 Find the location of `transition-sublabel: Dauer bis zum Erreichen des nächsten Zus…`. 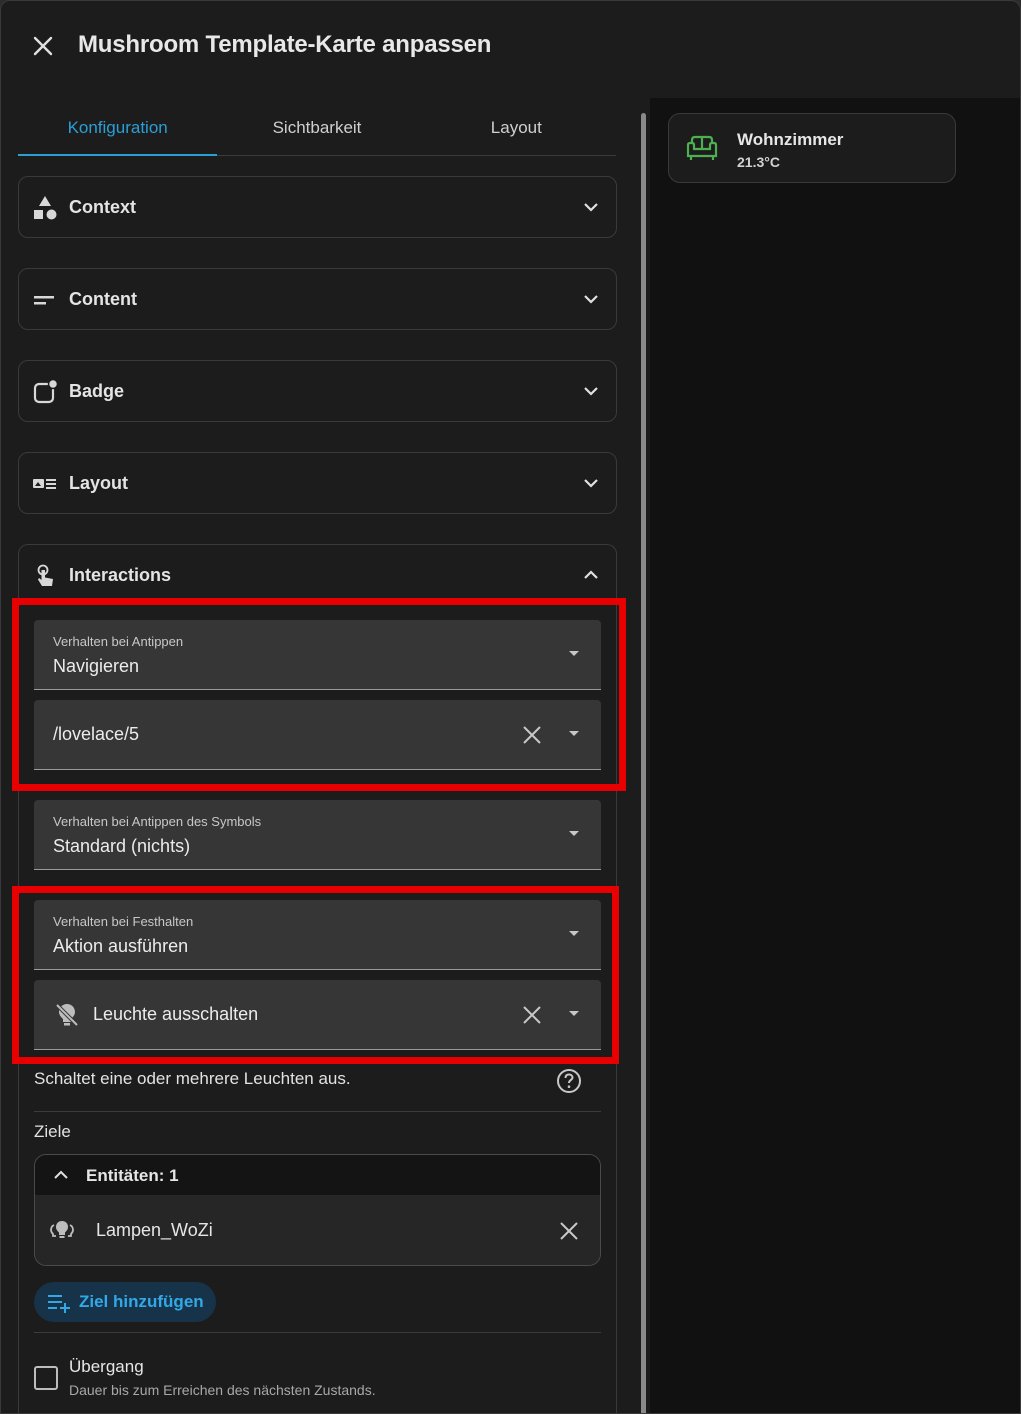

transition-sublabel: Dauer bis zum Erreichen des nächsten Zus… is located at coordinates (222, 1390).